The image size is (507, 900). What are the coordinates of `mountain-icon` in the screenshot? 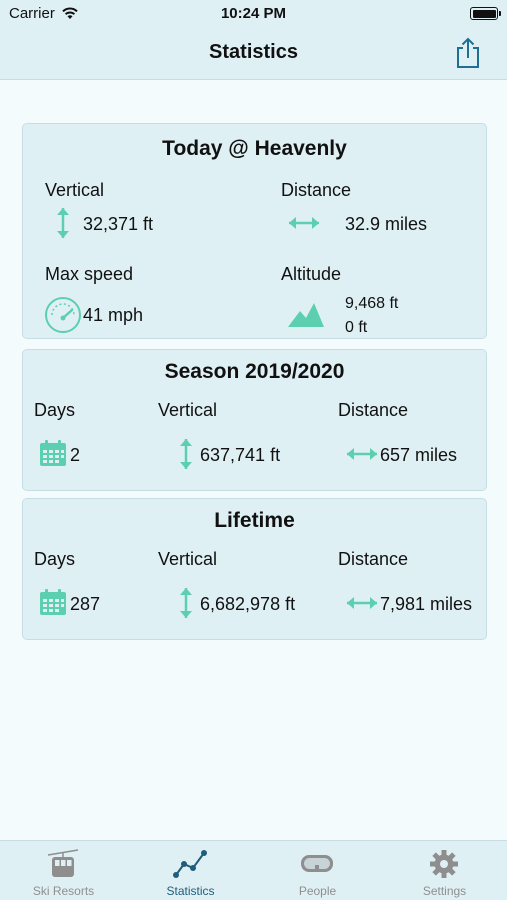 It's located at (306, 315).